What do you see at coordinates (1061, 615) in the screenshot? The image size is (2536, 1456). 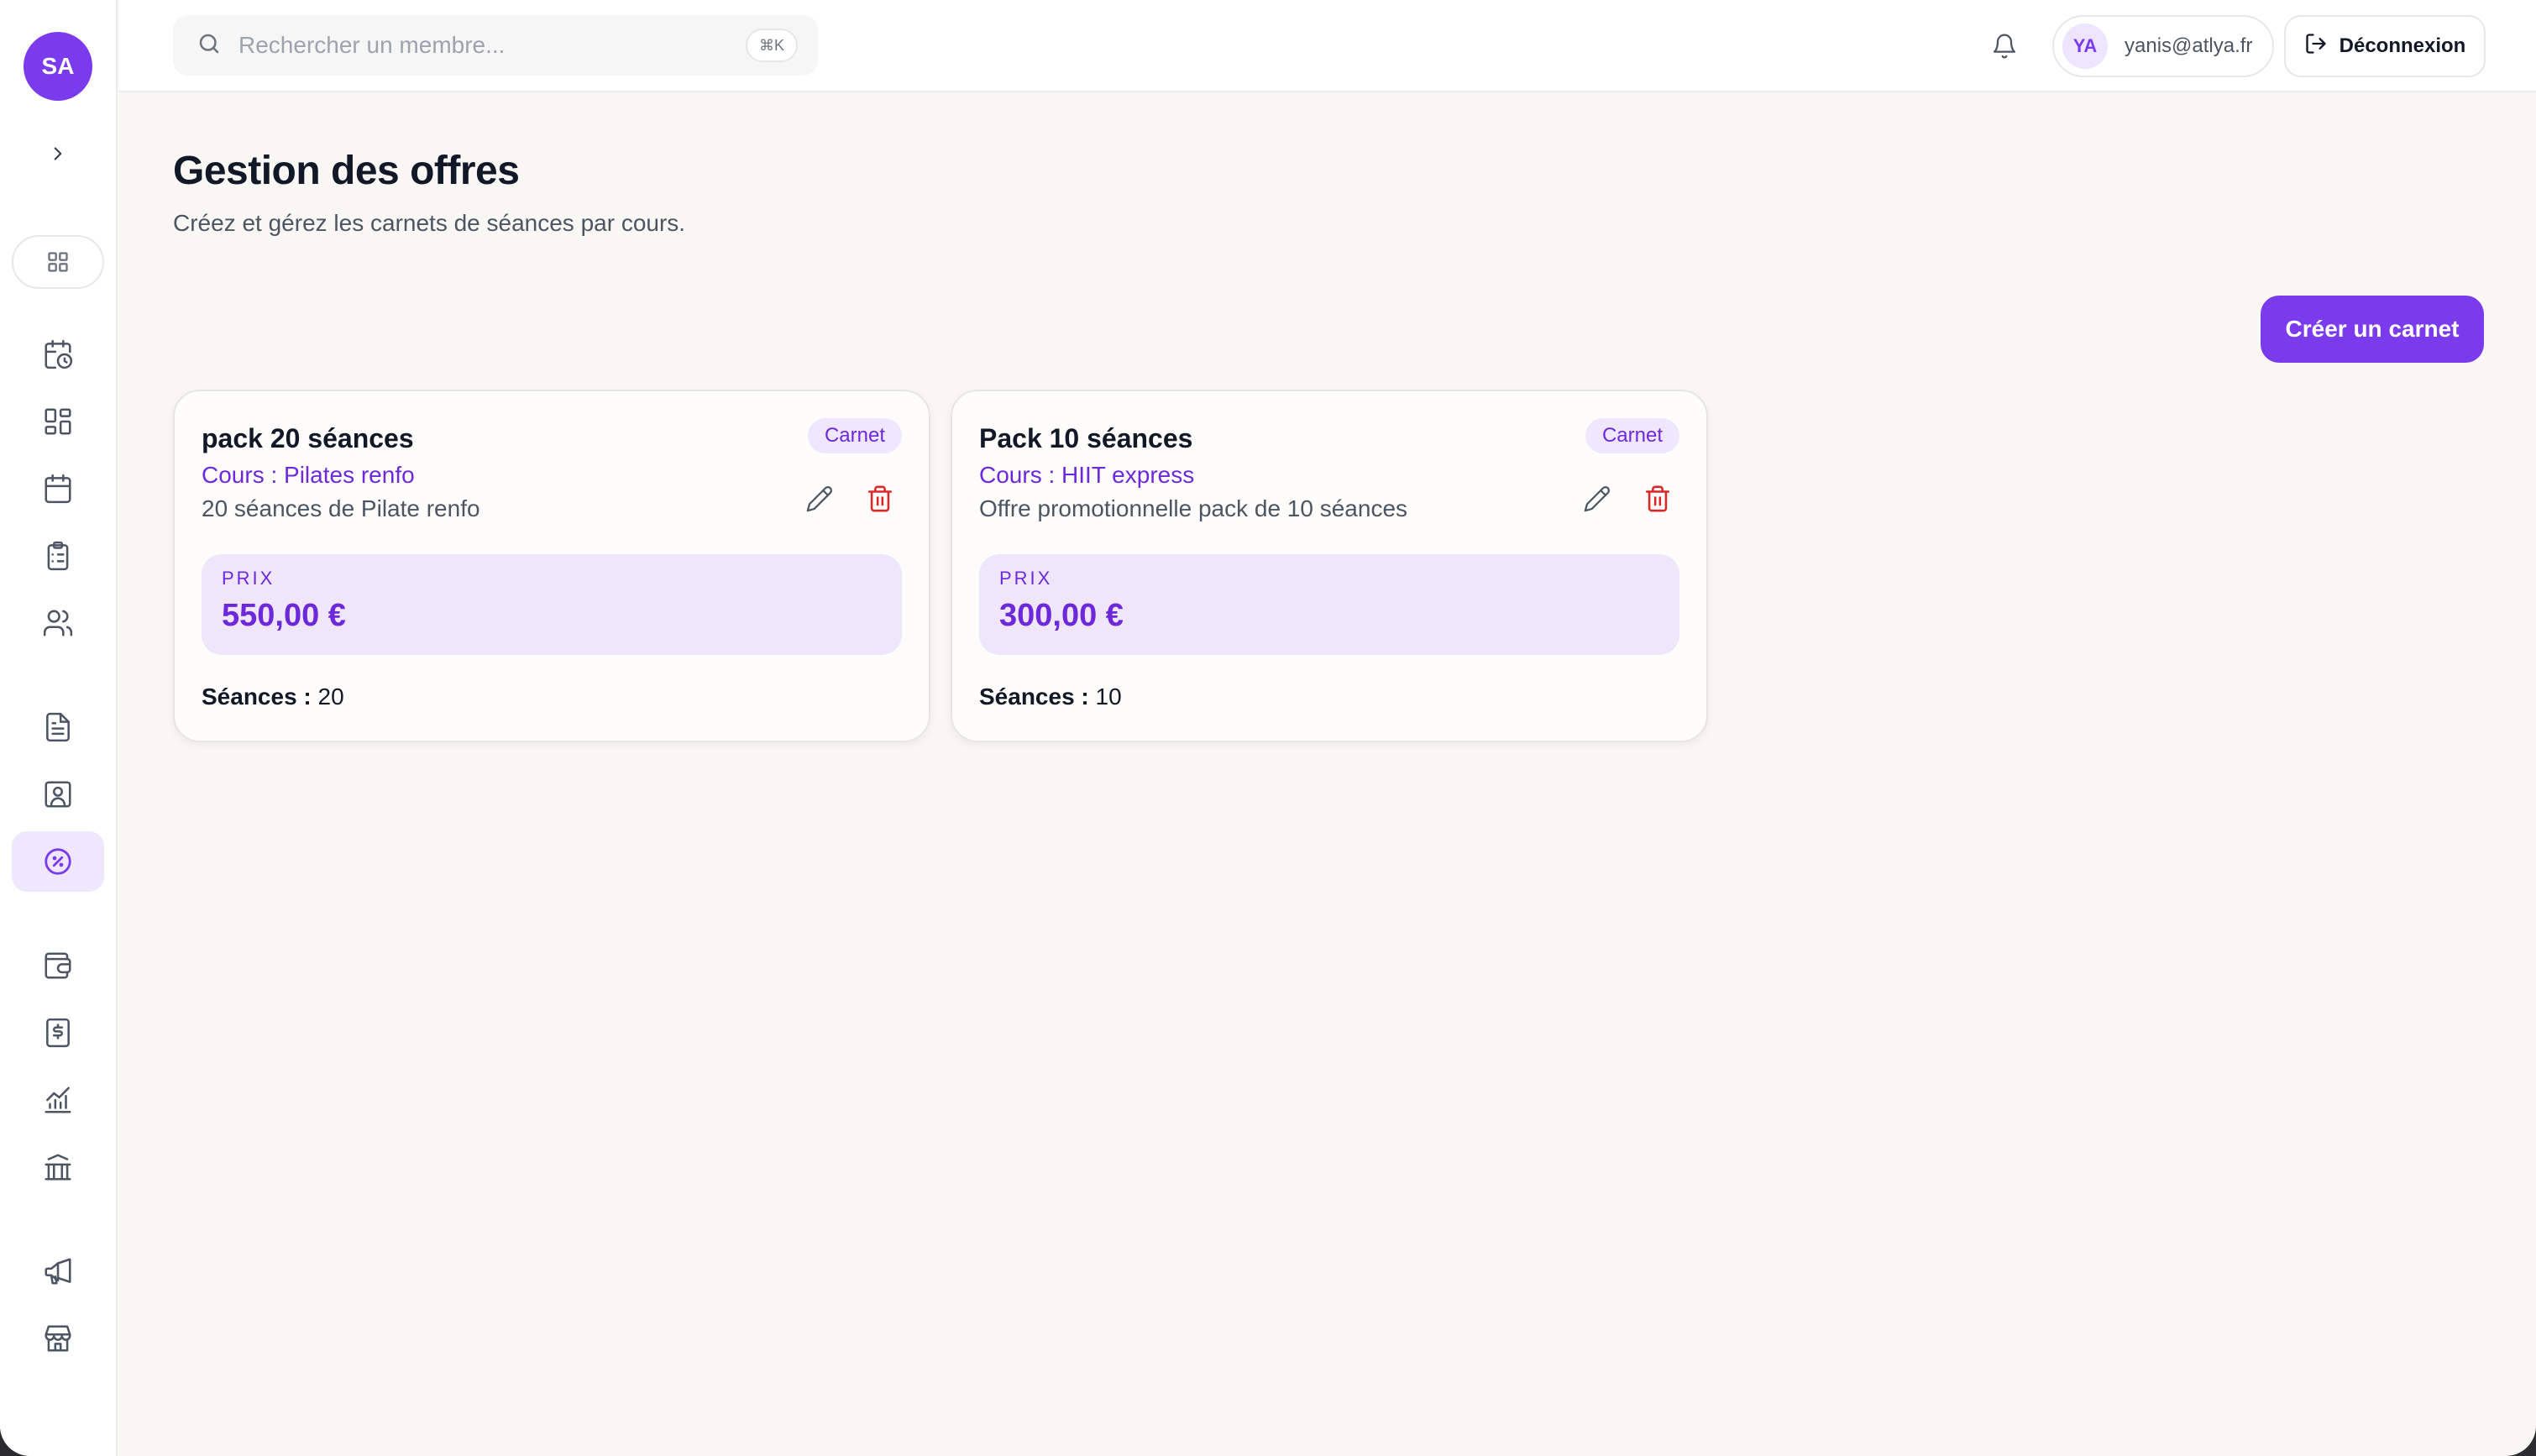 I see `price-value: 300,00 €` at bounding box center [1061, 615].